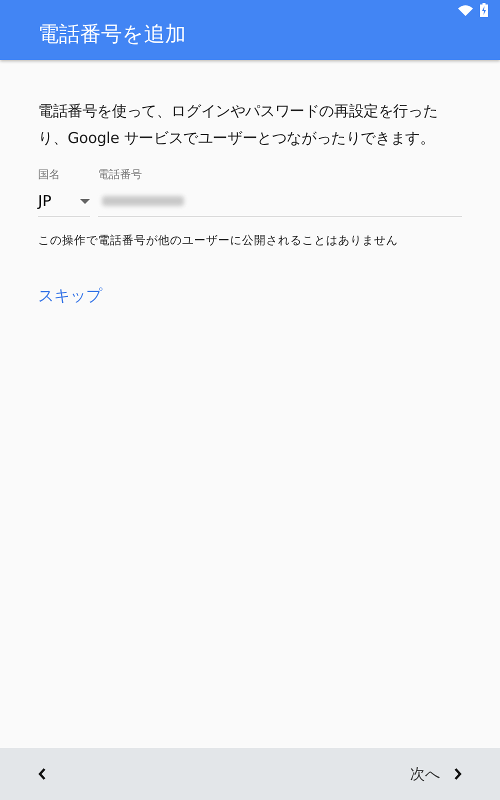  Describe the element at coordinates (218, 240) in the screenshot. I see `privacy-note: この操作で電話番号が他のユーザーに公開されることはありません` at that location.